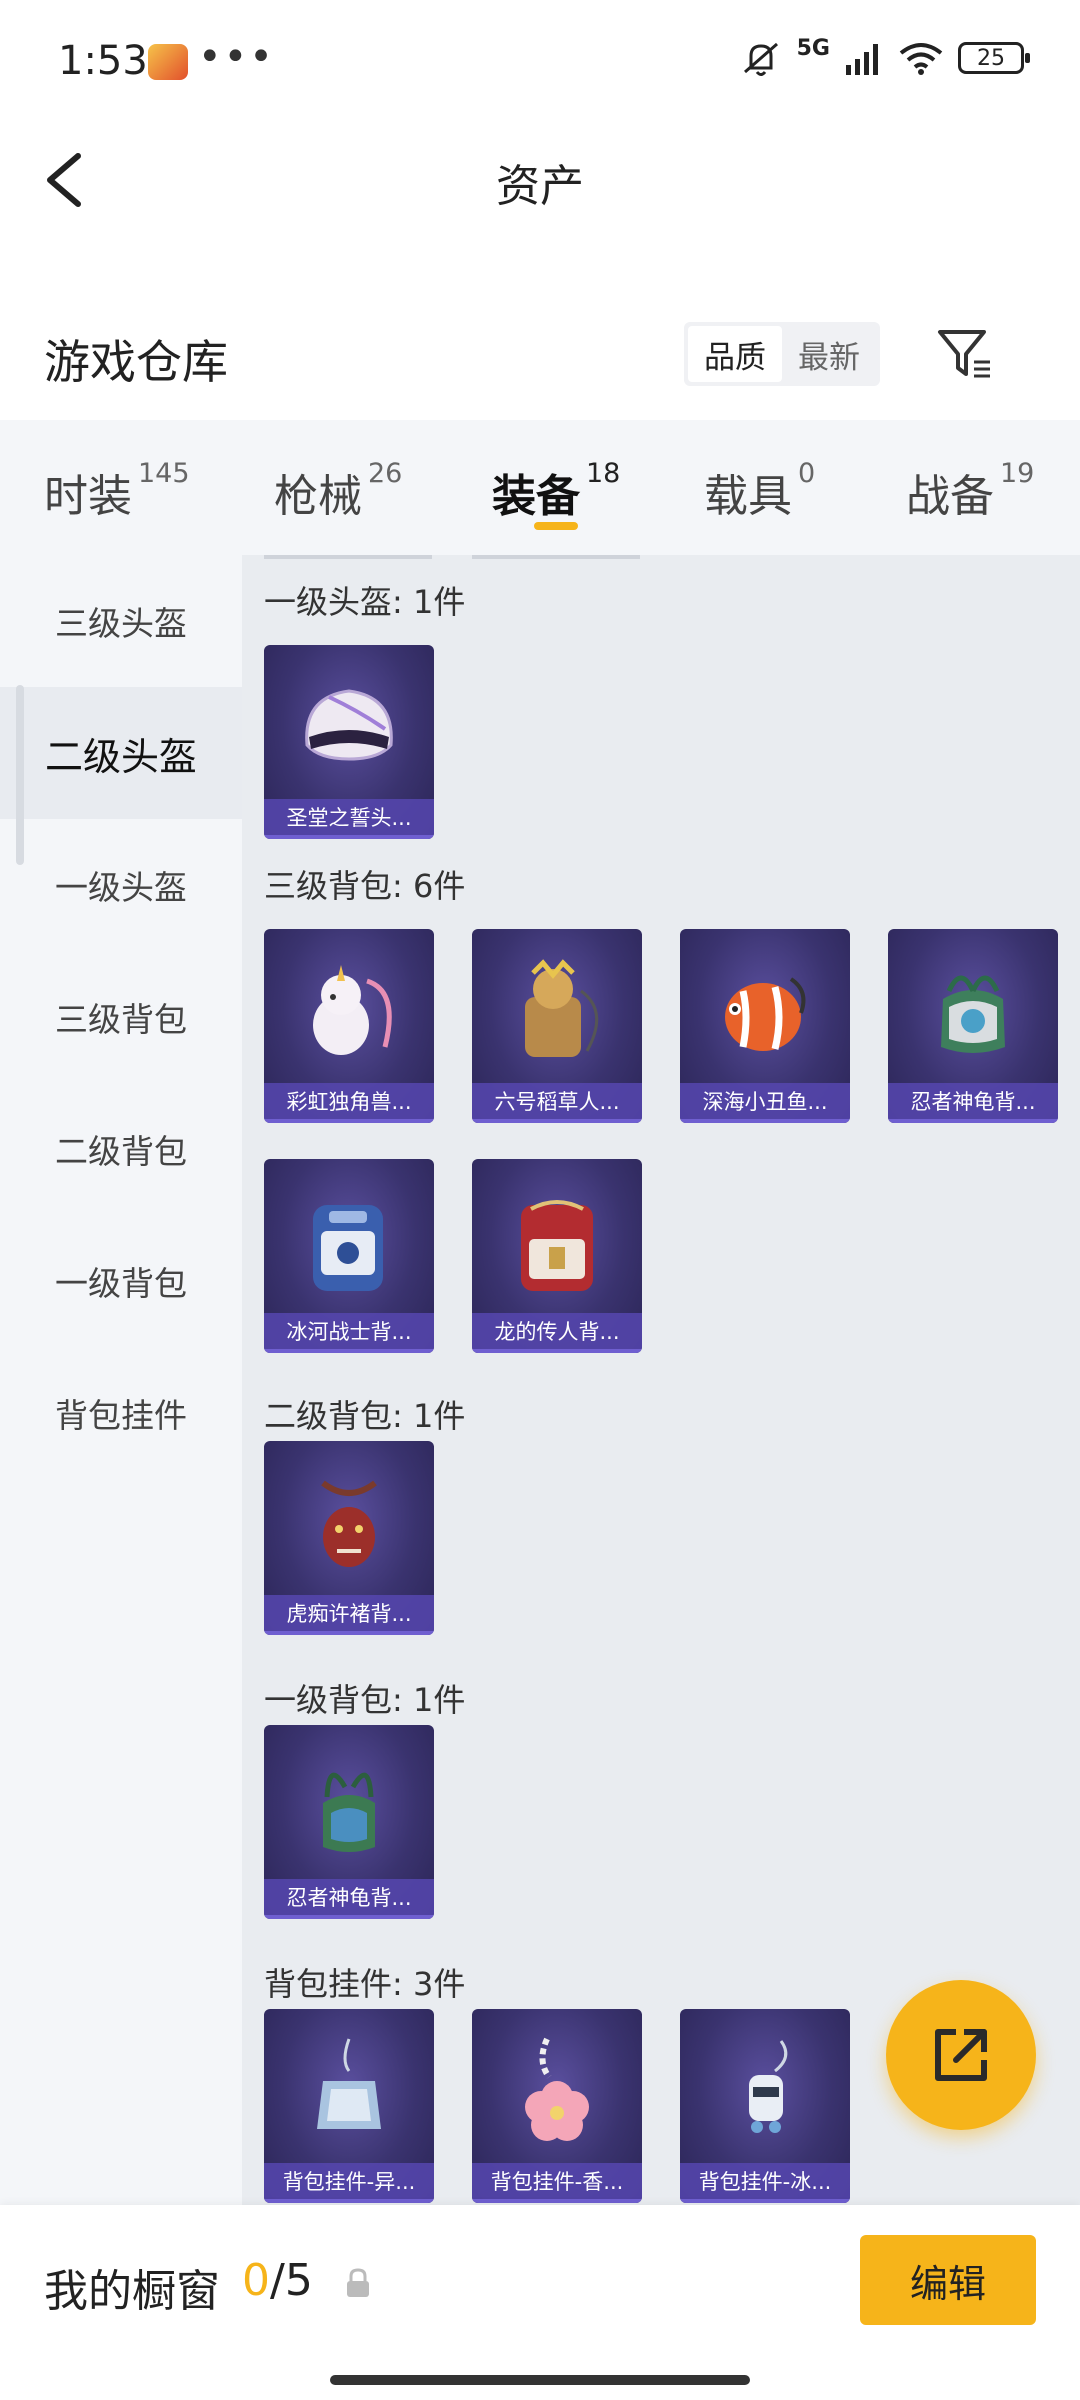 Image resolution: width=1080 pixels, height=2400 pixels. I want to click on page-header: 资产, so click(540, 180).